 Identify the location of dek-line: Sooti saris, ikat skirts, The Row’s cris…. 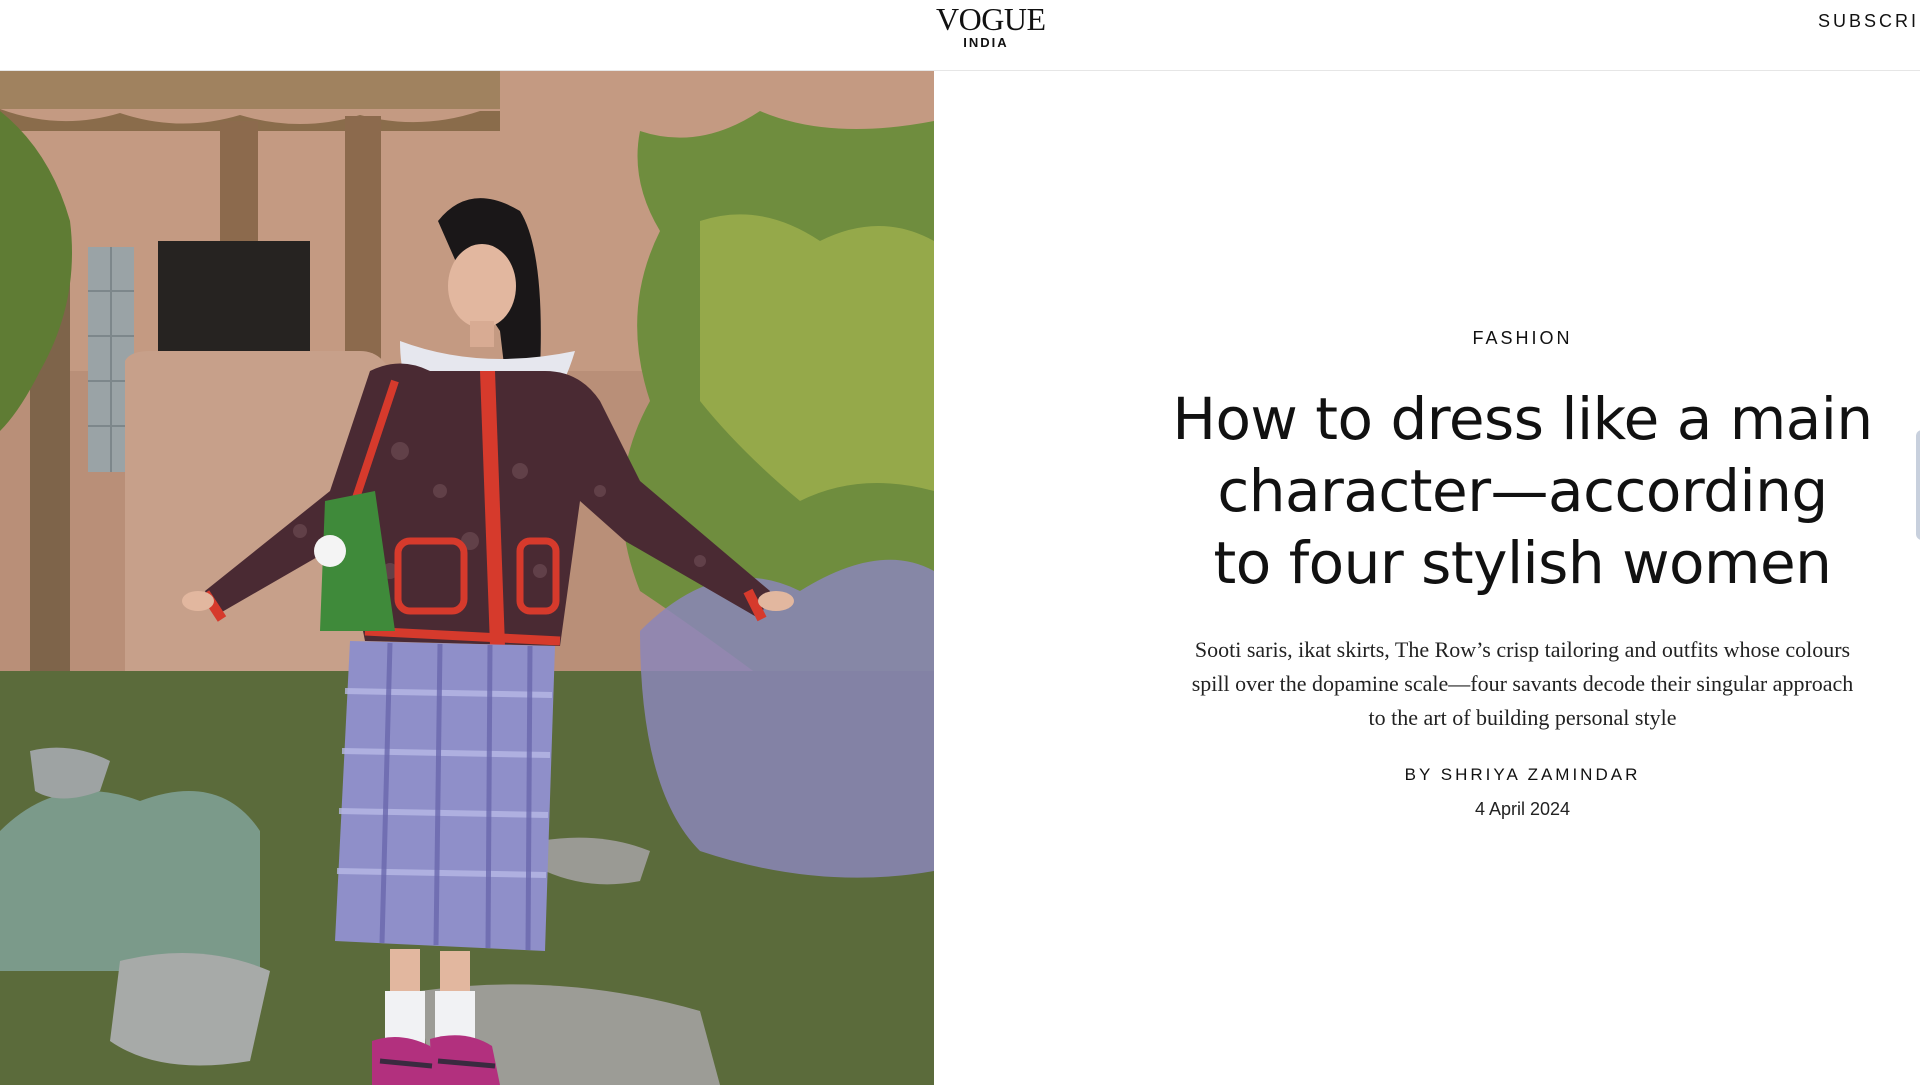
(1522, 649).